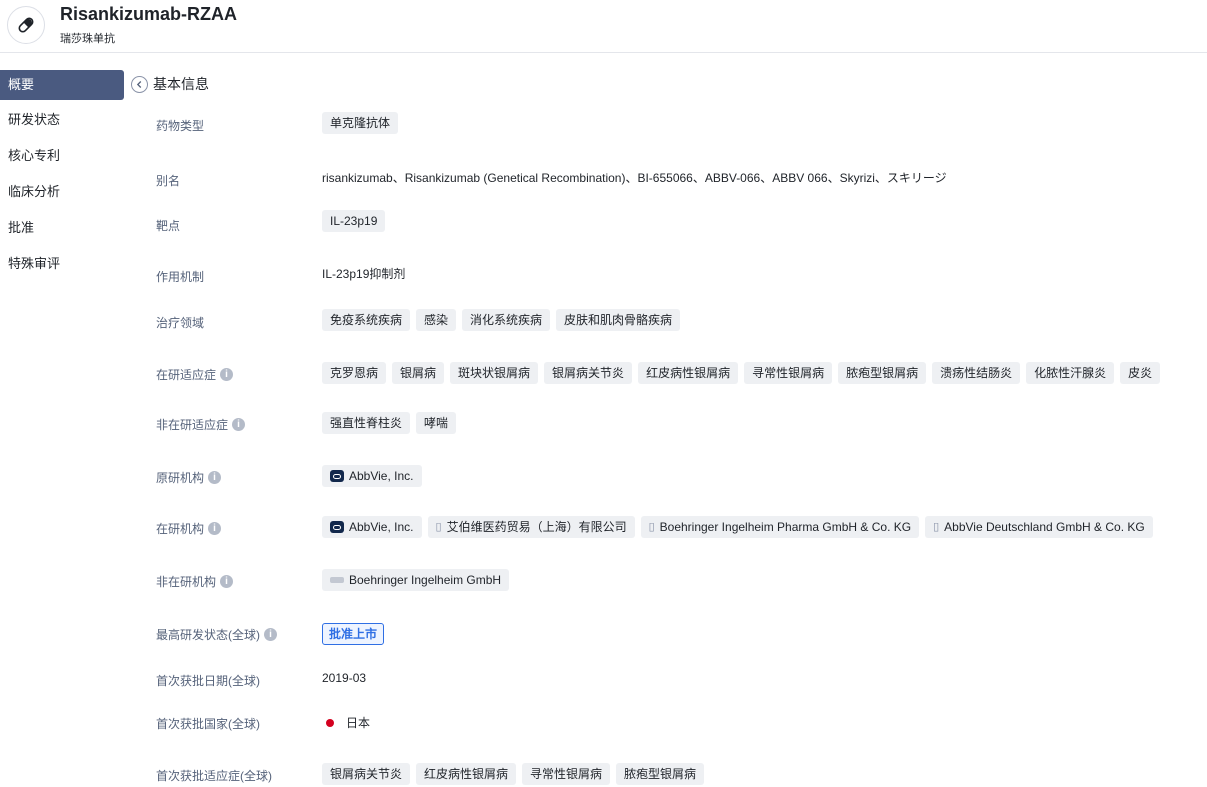 The width and height of the screenshot is (1207, 787). I want to click on page-header: Risankizumab-RZAA 瑞莎珠单抗, so click(603, 26).